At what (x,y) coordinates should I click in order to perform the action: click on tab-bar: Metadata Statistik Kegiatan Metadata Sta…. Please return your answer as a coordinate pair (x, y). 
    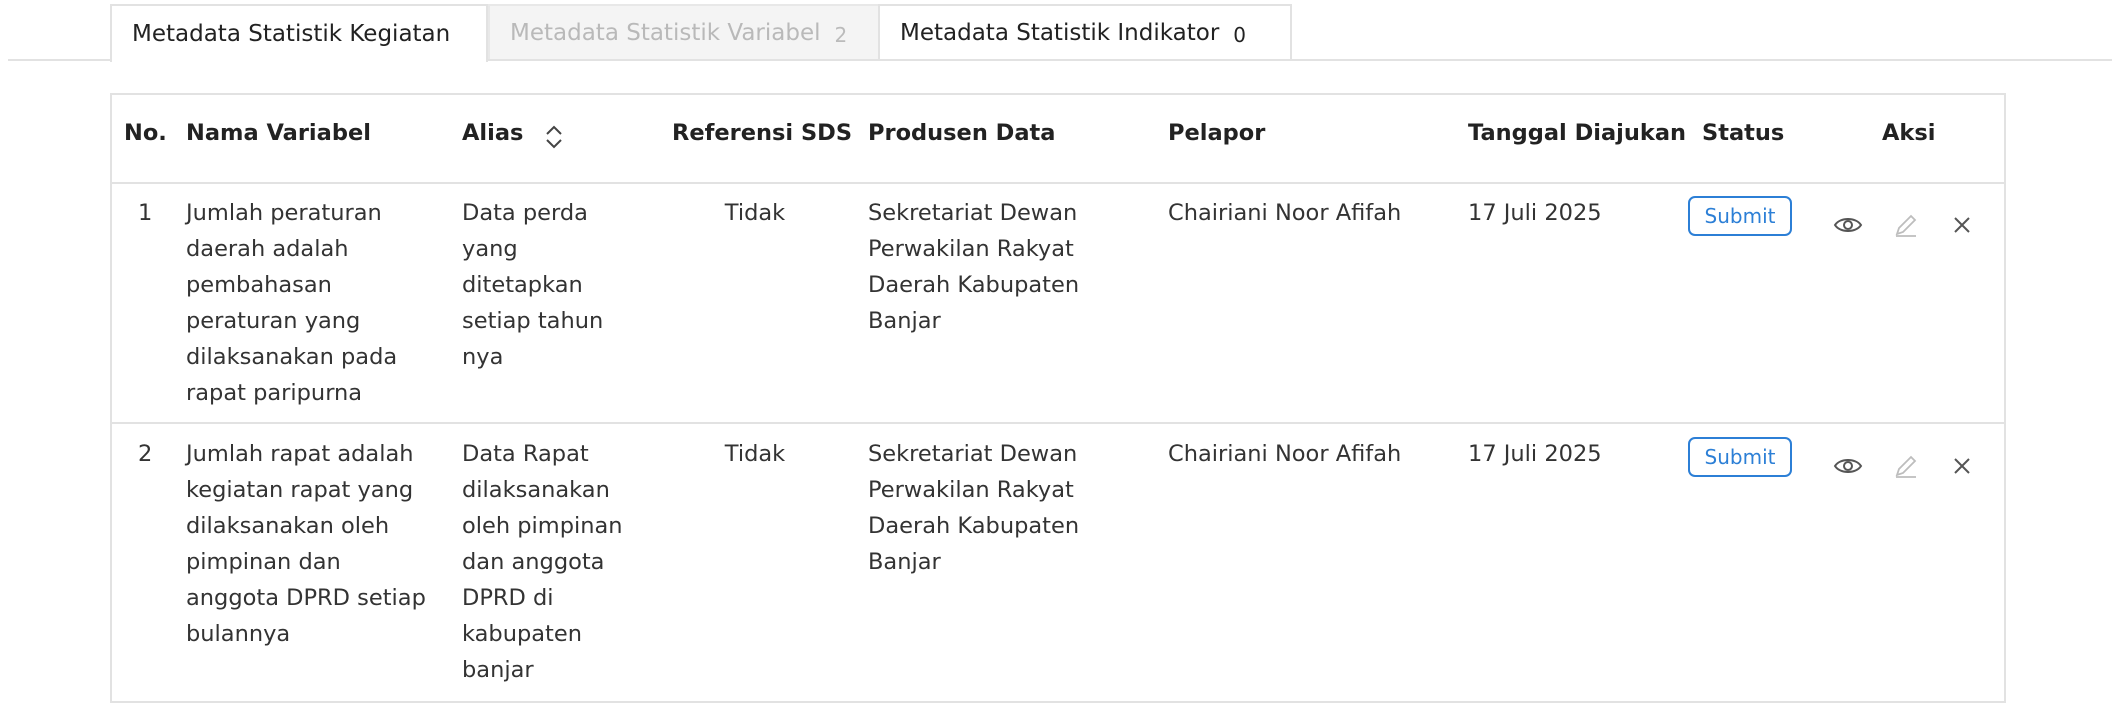
    Looking at the image, I should click on (1060, 33).